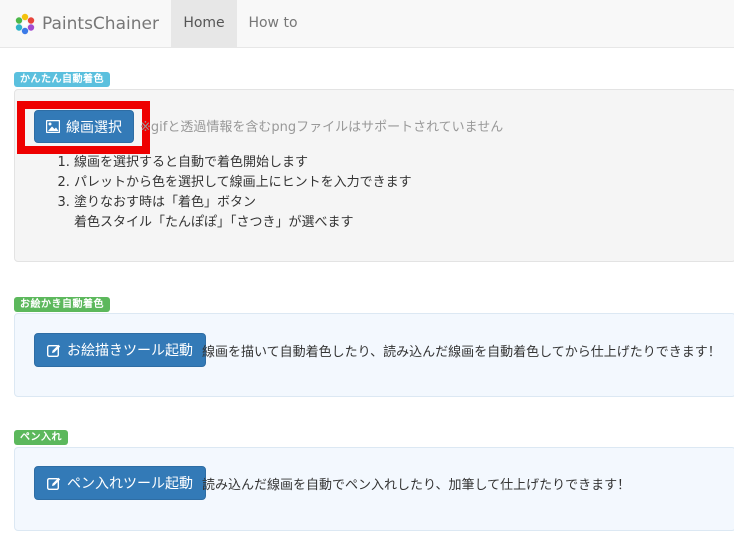  Describe the element at coordinates (62, 79) in the screenshot. I see `auto-coloring-label: かんたん自動着色` at that location.